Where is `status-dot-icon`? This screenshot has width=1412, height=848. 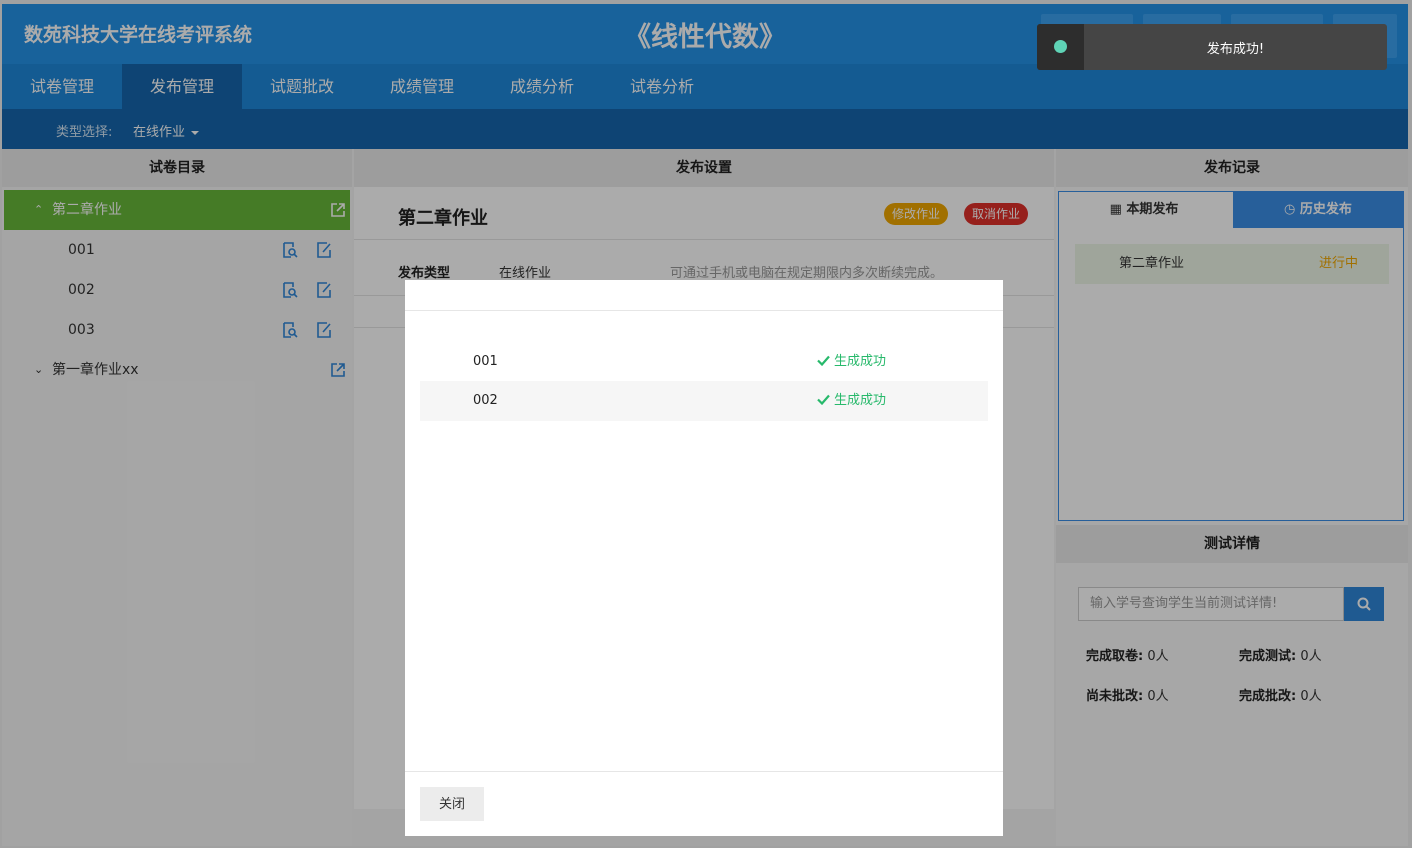 status-dot-icon is located at coordinates (1060, 46).